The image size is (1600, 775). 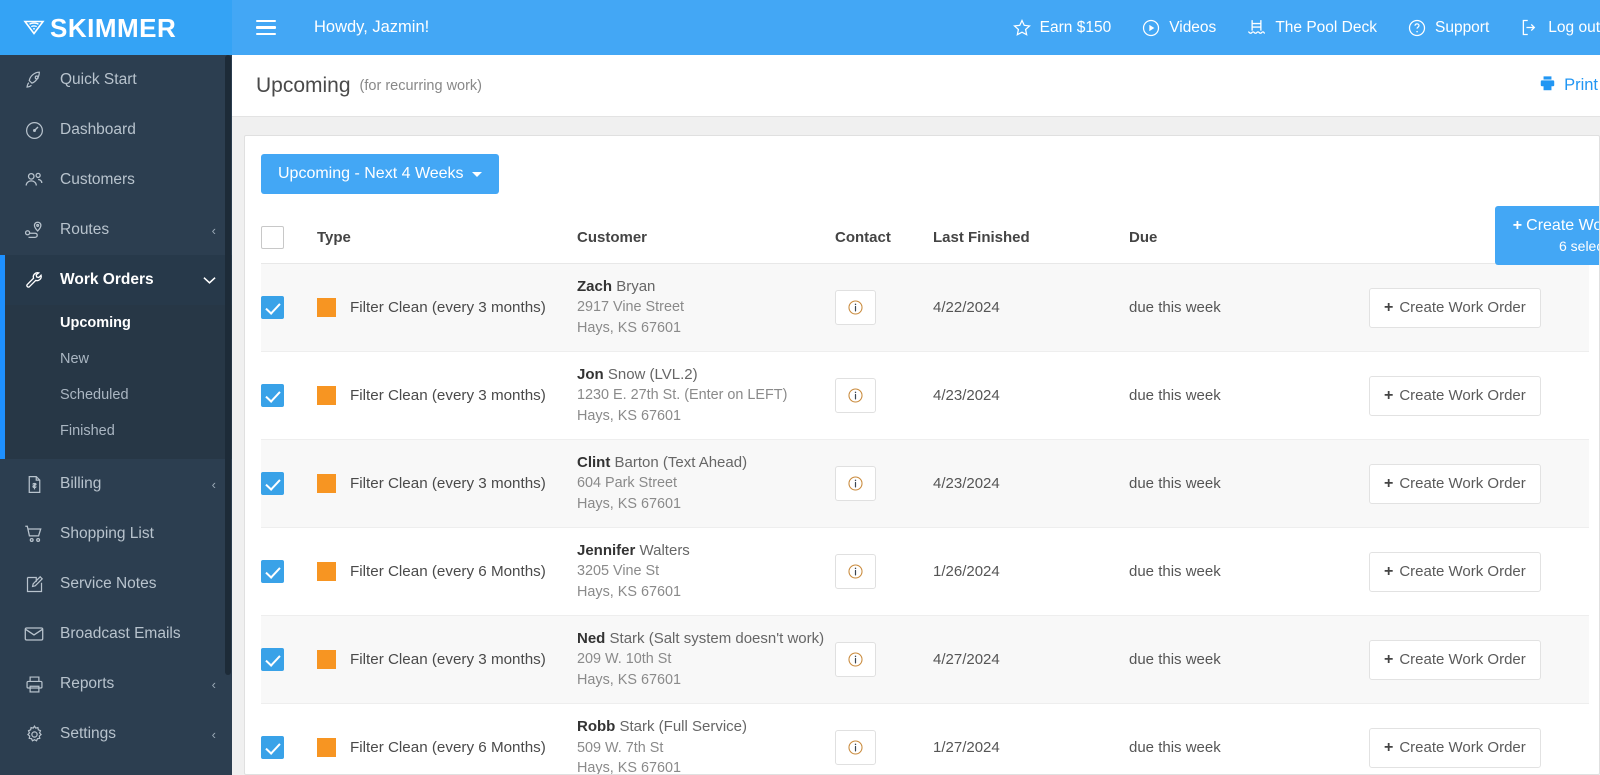 I want to click on brand-logo: SKIMMER, so click(x=116, y=27).